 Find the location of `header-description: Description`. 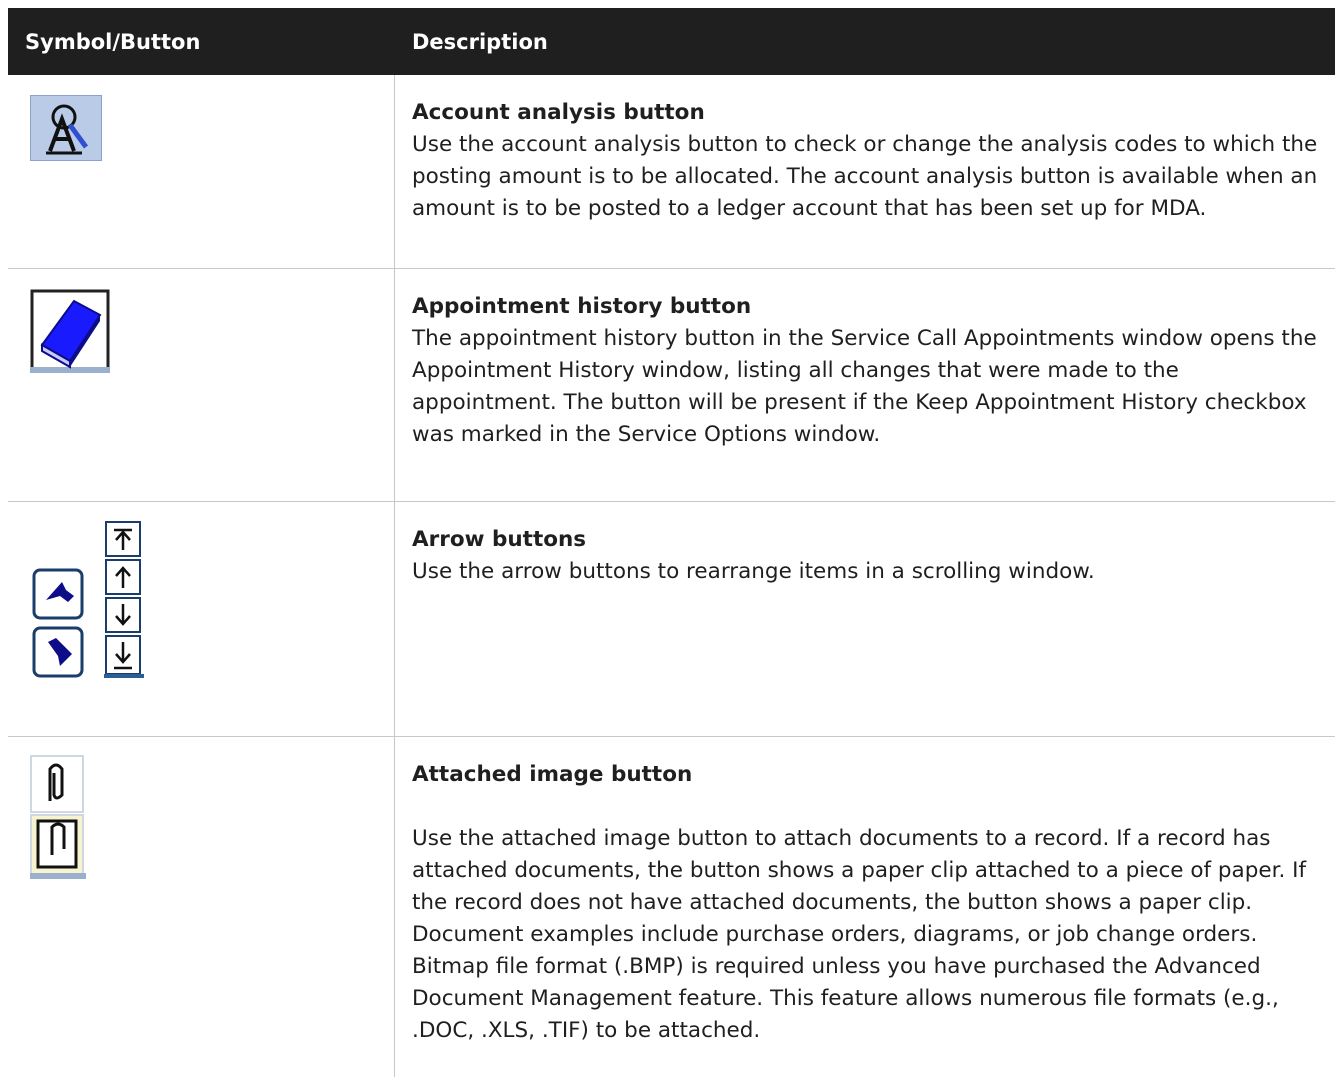

header-description: Description is located at coordinates (480, 41).